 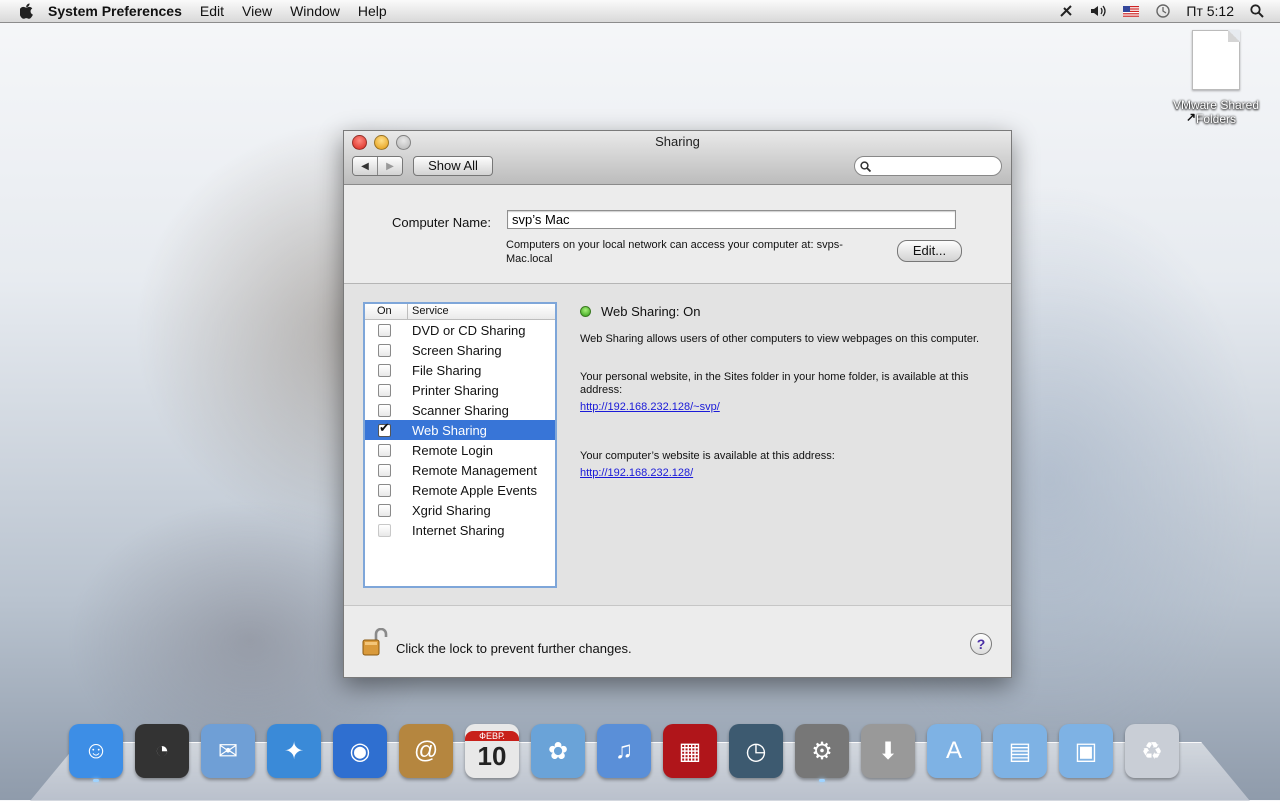 I want to click on column-header-on: On, so click(x=386, y=311).